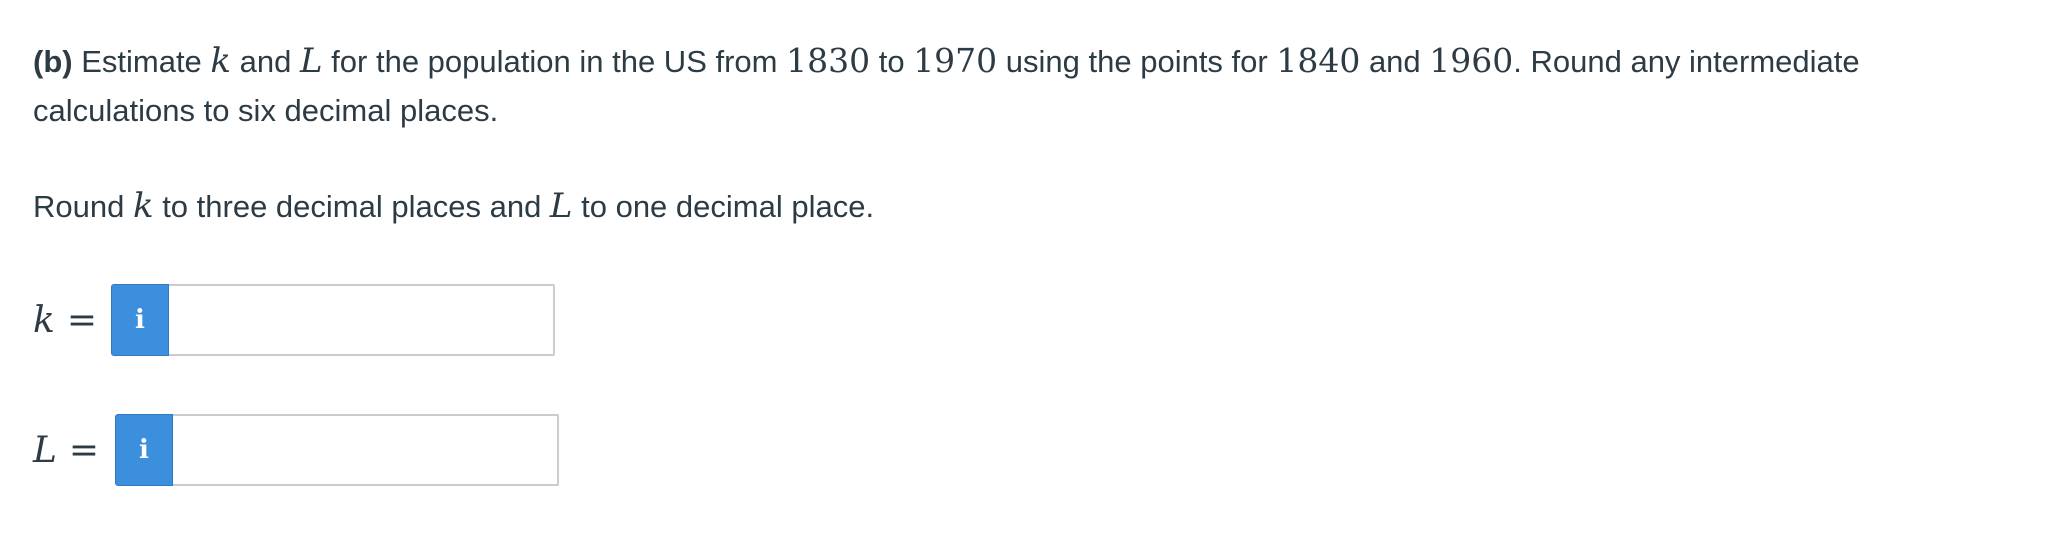  Describe the element at coordinates (1471, 60) in the screenshot. I see `math-year: 1960` at that location.